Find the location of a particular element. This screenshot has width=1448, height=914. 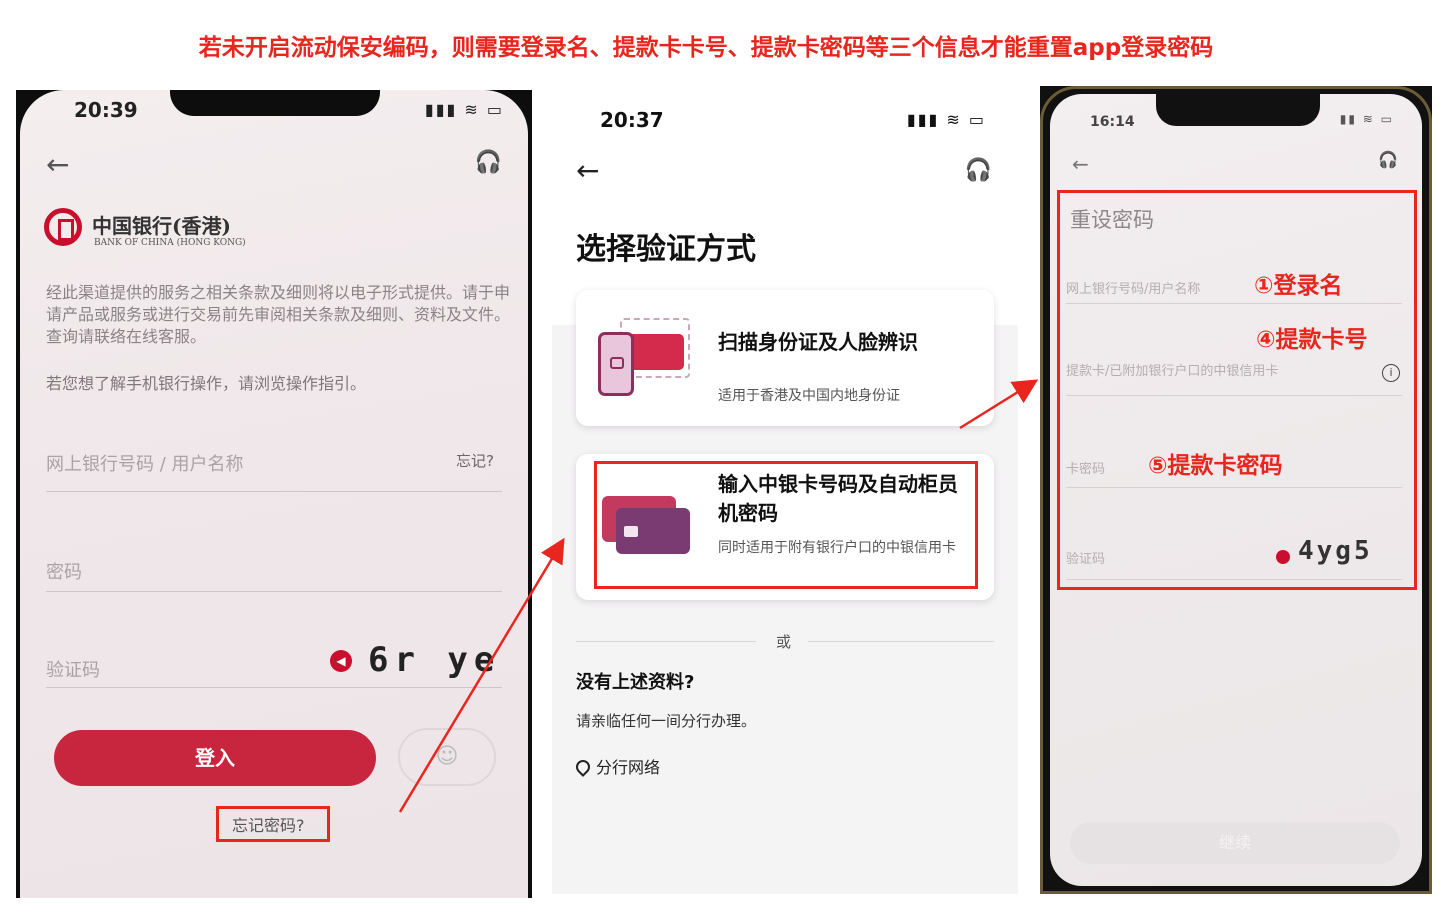

face-id-icon: ☺ is located at coordinates (447, 756).